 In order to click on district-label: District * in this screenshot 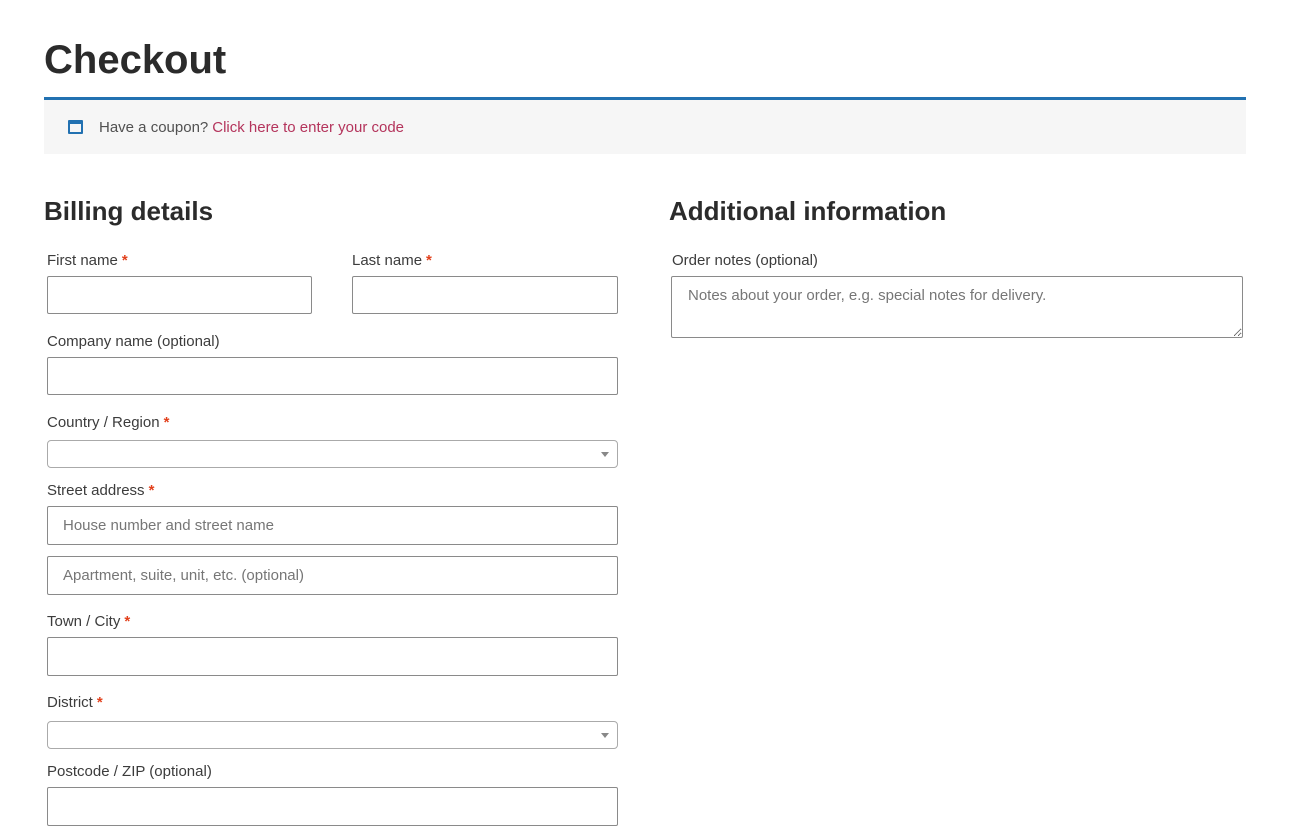, I will do `click(75, 702)`.